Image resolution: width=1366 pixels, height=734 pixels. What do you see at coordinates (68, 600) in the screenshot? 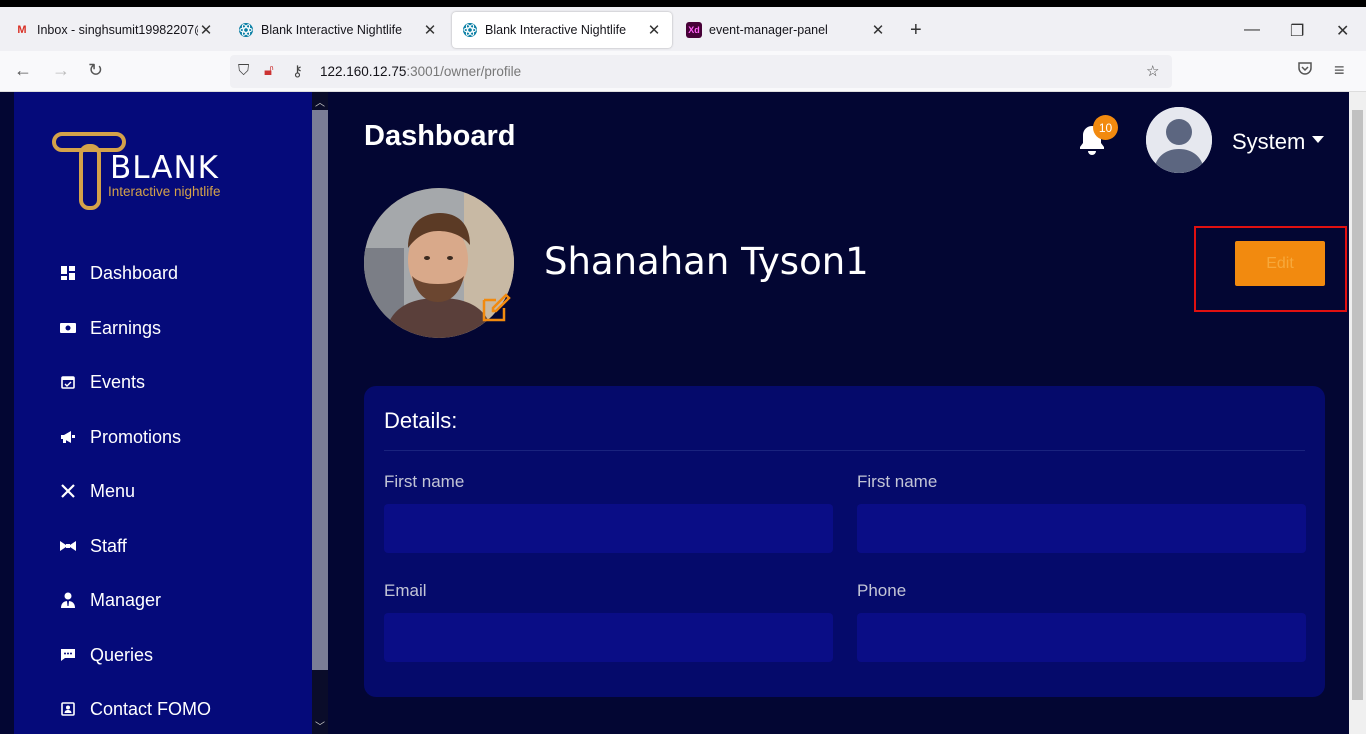
I see `user-tie-icon` at bounding box center [68, 600].